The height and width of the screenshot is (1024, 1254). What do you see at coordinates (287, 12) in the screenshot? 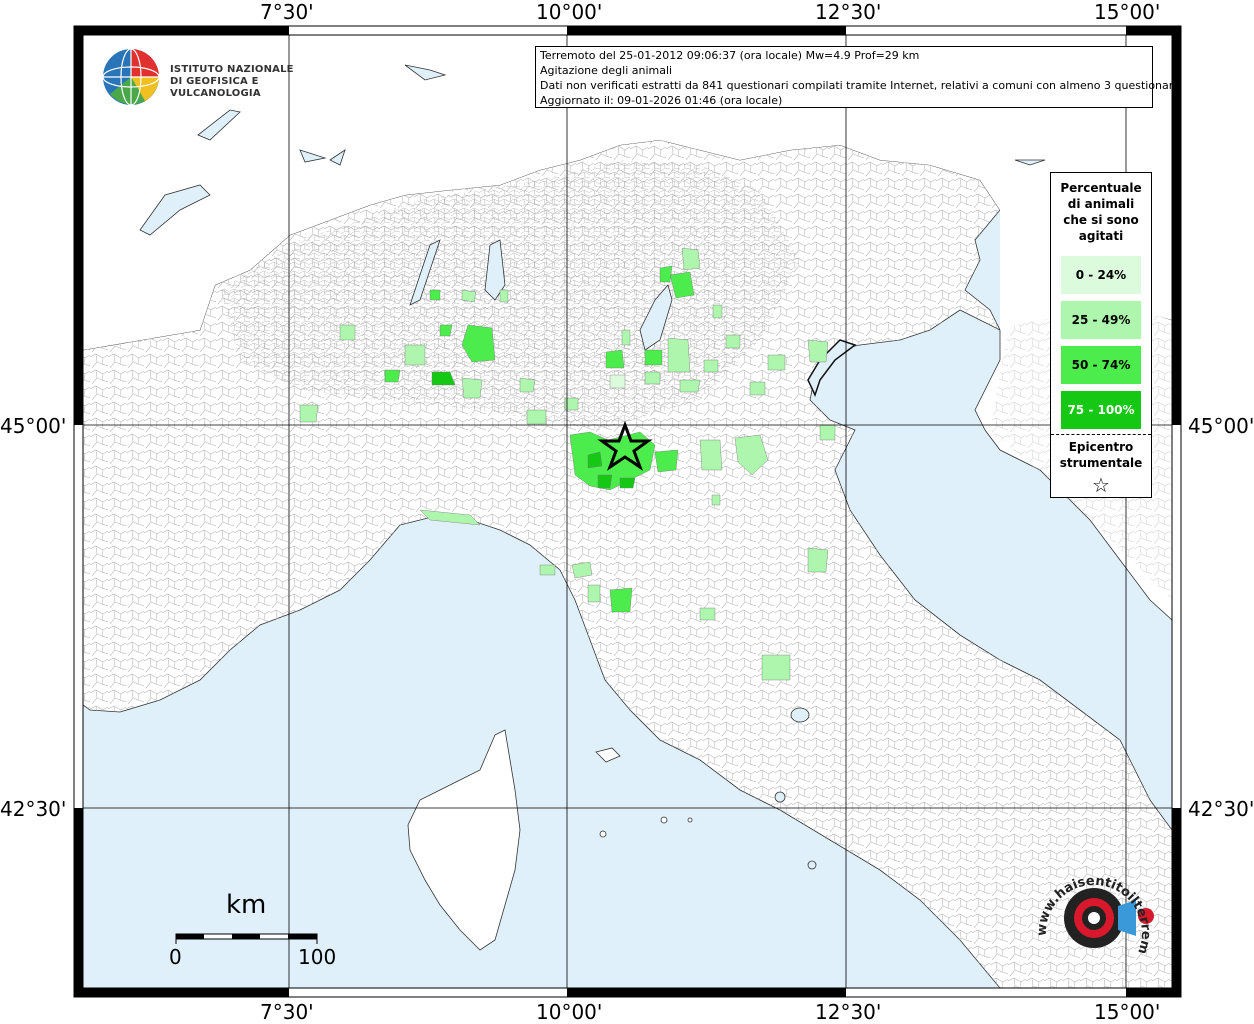
I see `lon-label-top-1: 7°30'` at bounding box center [287, 12].